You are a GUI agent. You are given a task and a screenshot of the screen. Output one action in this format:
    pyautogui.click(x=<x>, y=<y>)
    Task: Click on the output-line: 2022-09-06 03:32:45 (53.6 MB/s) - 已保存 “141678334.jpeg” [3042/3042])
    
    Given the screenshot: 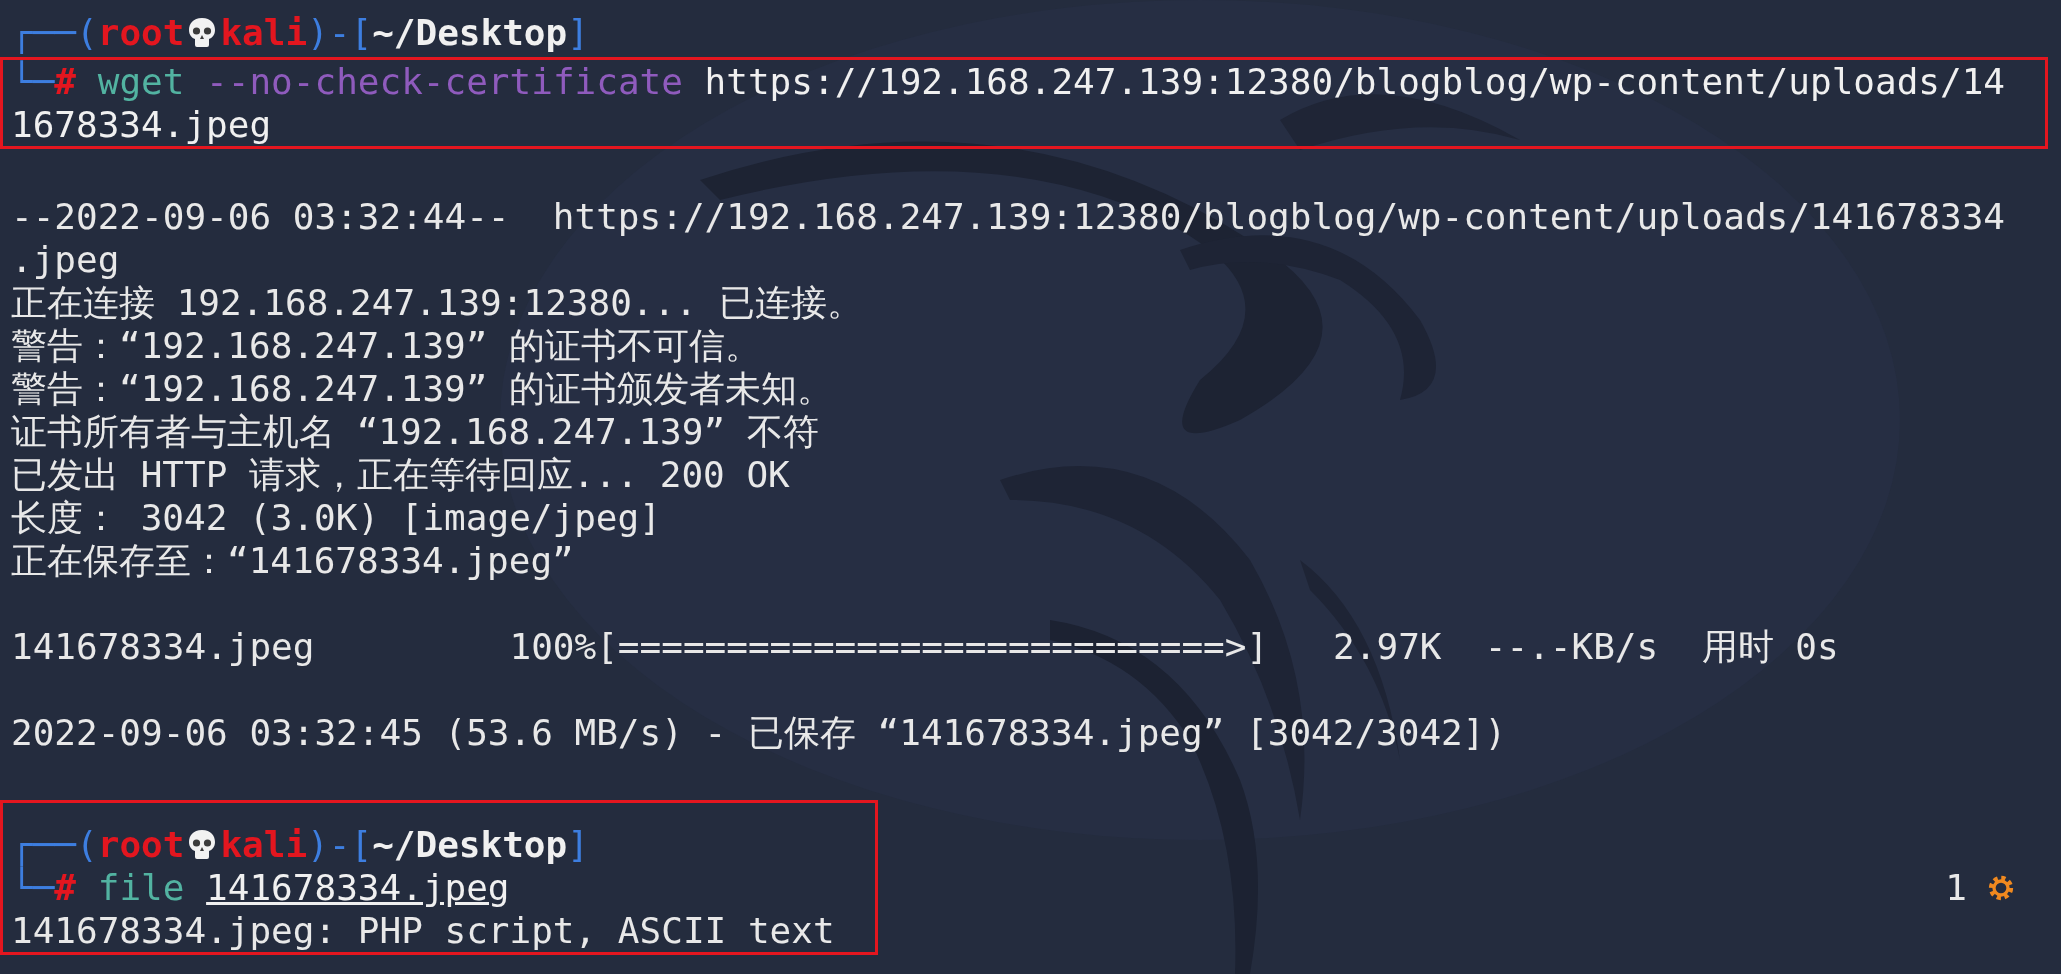 What is the action you would take?
    pyautogui.click(x=759, y=732)
    